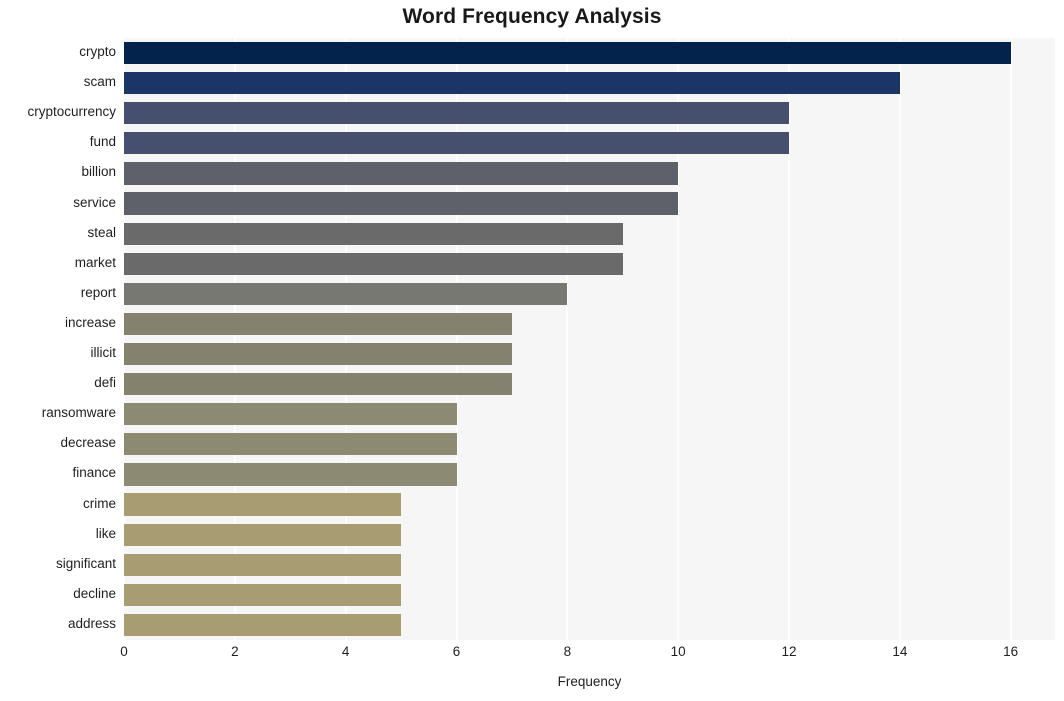 This screenshot has height=701, width=1064. What do you see at coordinates (105, 533) in the screenshot?
I see `y-tick-like: like` at bounding box center [105, 533].